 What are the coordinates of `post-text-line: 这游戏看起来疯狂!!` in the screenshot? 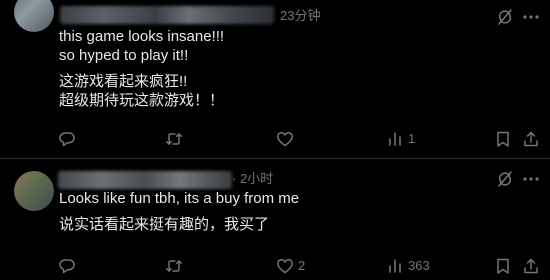 It's located at (123, 81).